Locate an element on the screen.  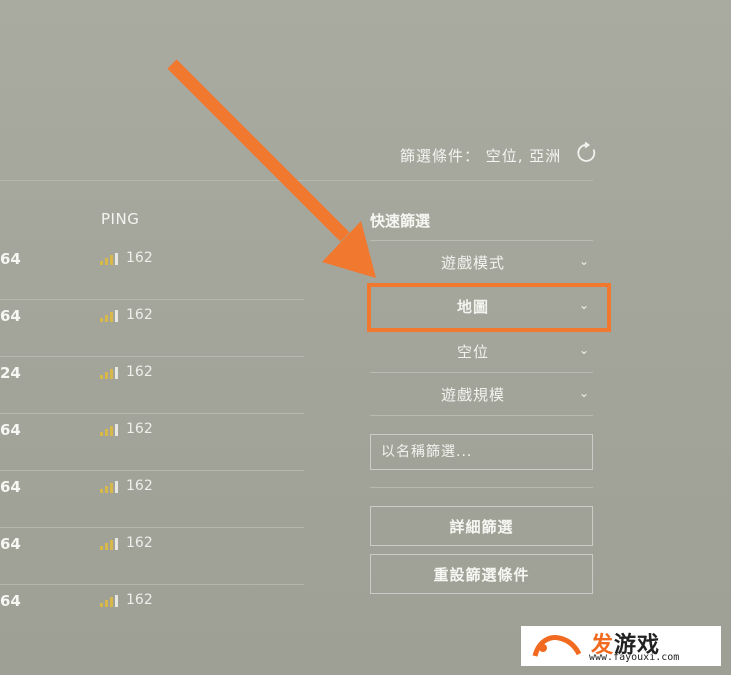
highlight-box is located at coordinates (489, 307).